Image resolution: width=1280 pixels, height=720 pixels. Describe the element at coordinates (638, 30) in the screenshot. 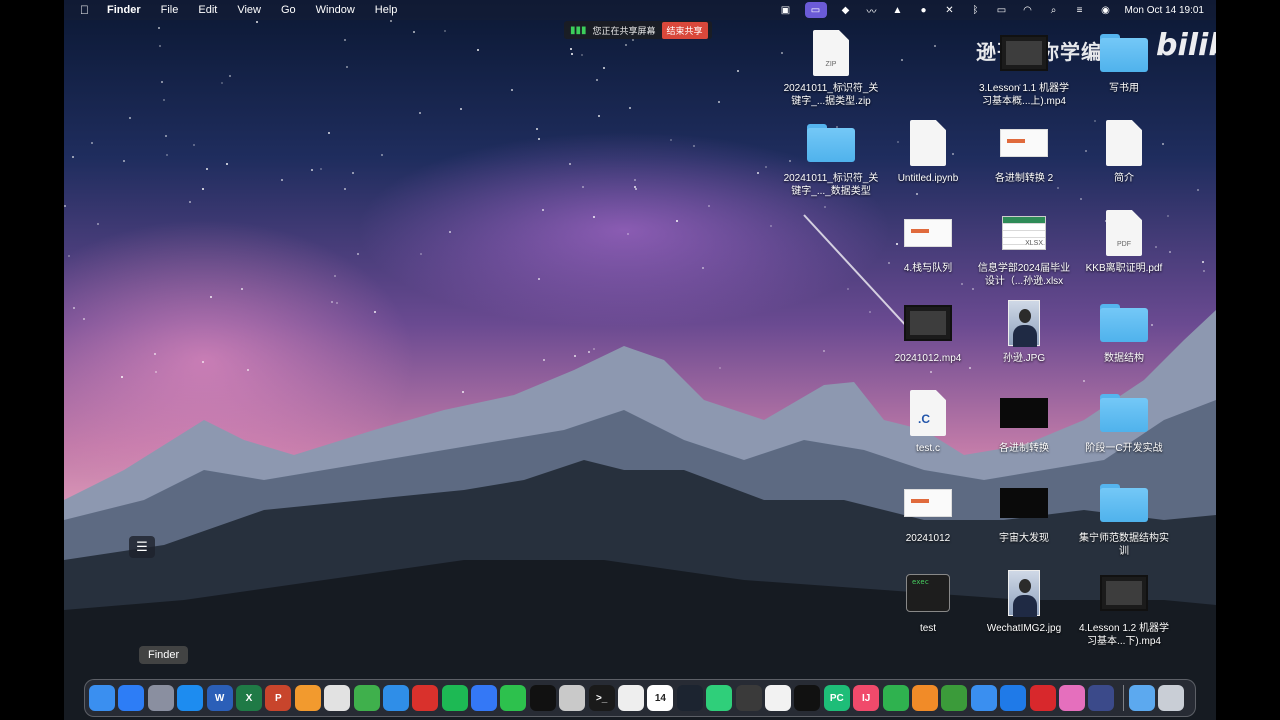

I see `screen-sharing-banner: ▮▮▮ 您正在共享屏幕 结束共享` at that location.